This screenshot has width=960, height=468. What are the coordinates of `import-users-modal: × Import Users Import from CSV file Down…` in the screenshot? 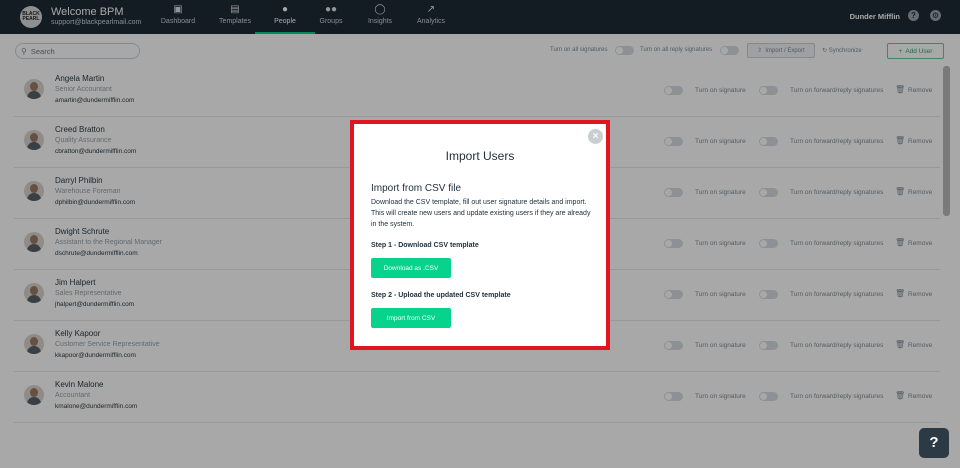 It's located at (480, 235).